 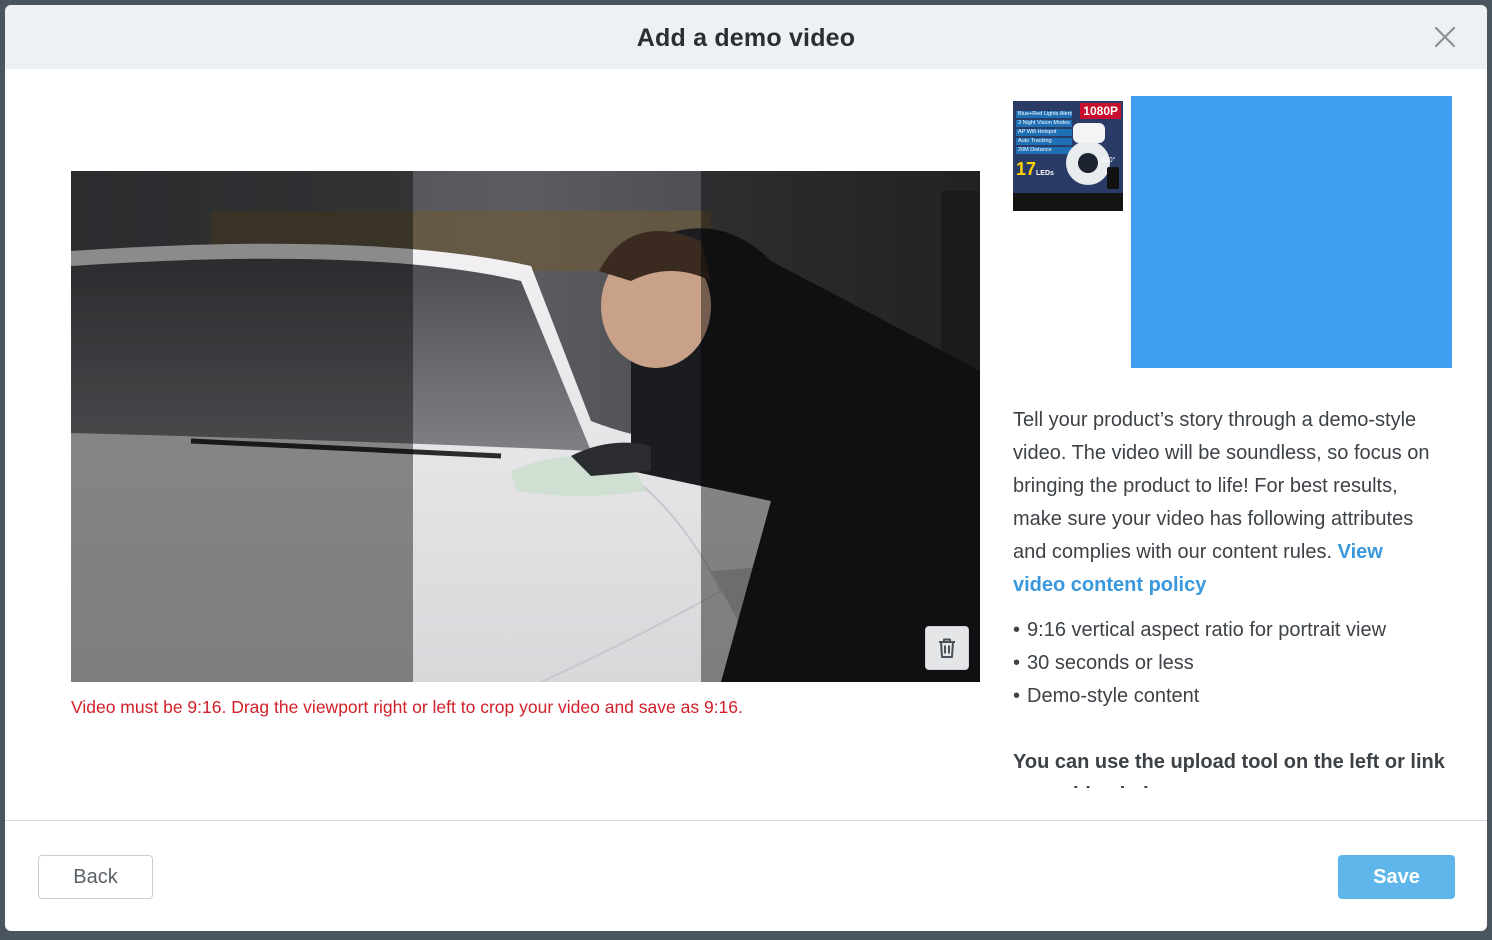 I want to click on delete-video-button, so click(x=947, y=648).